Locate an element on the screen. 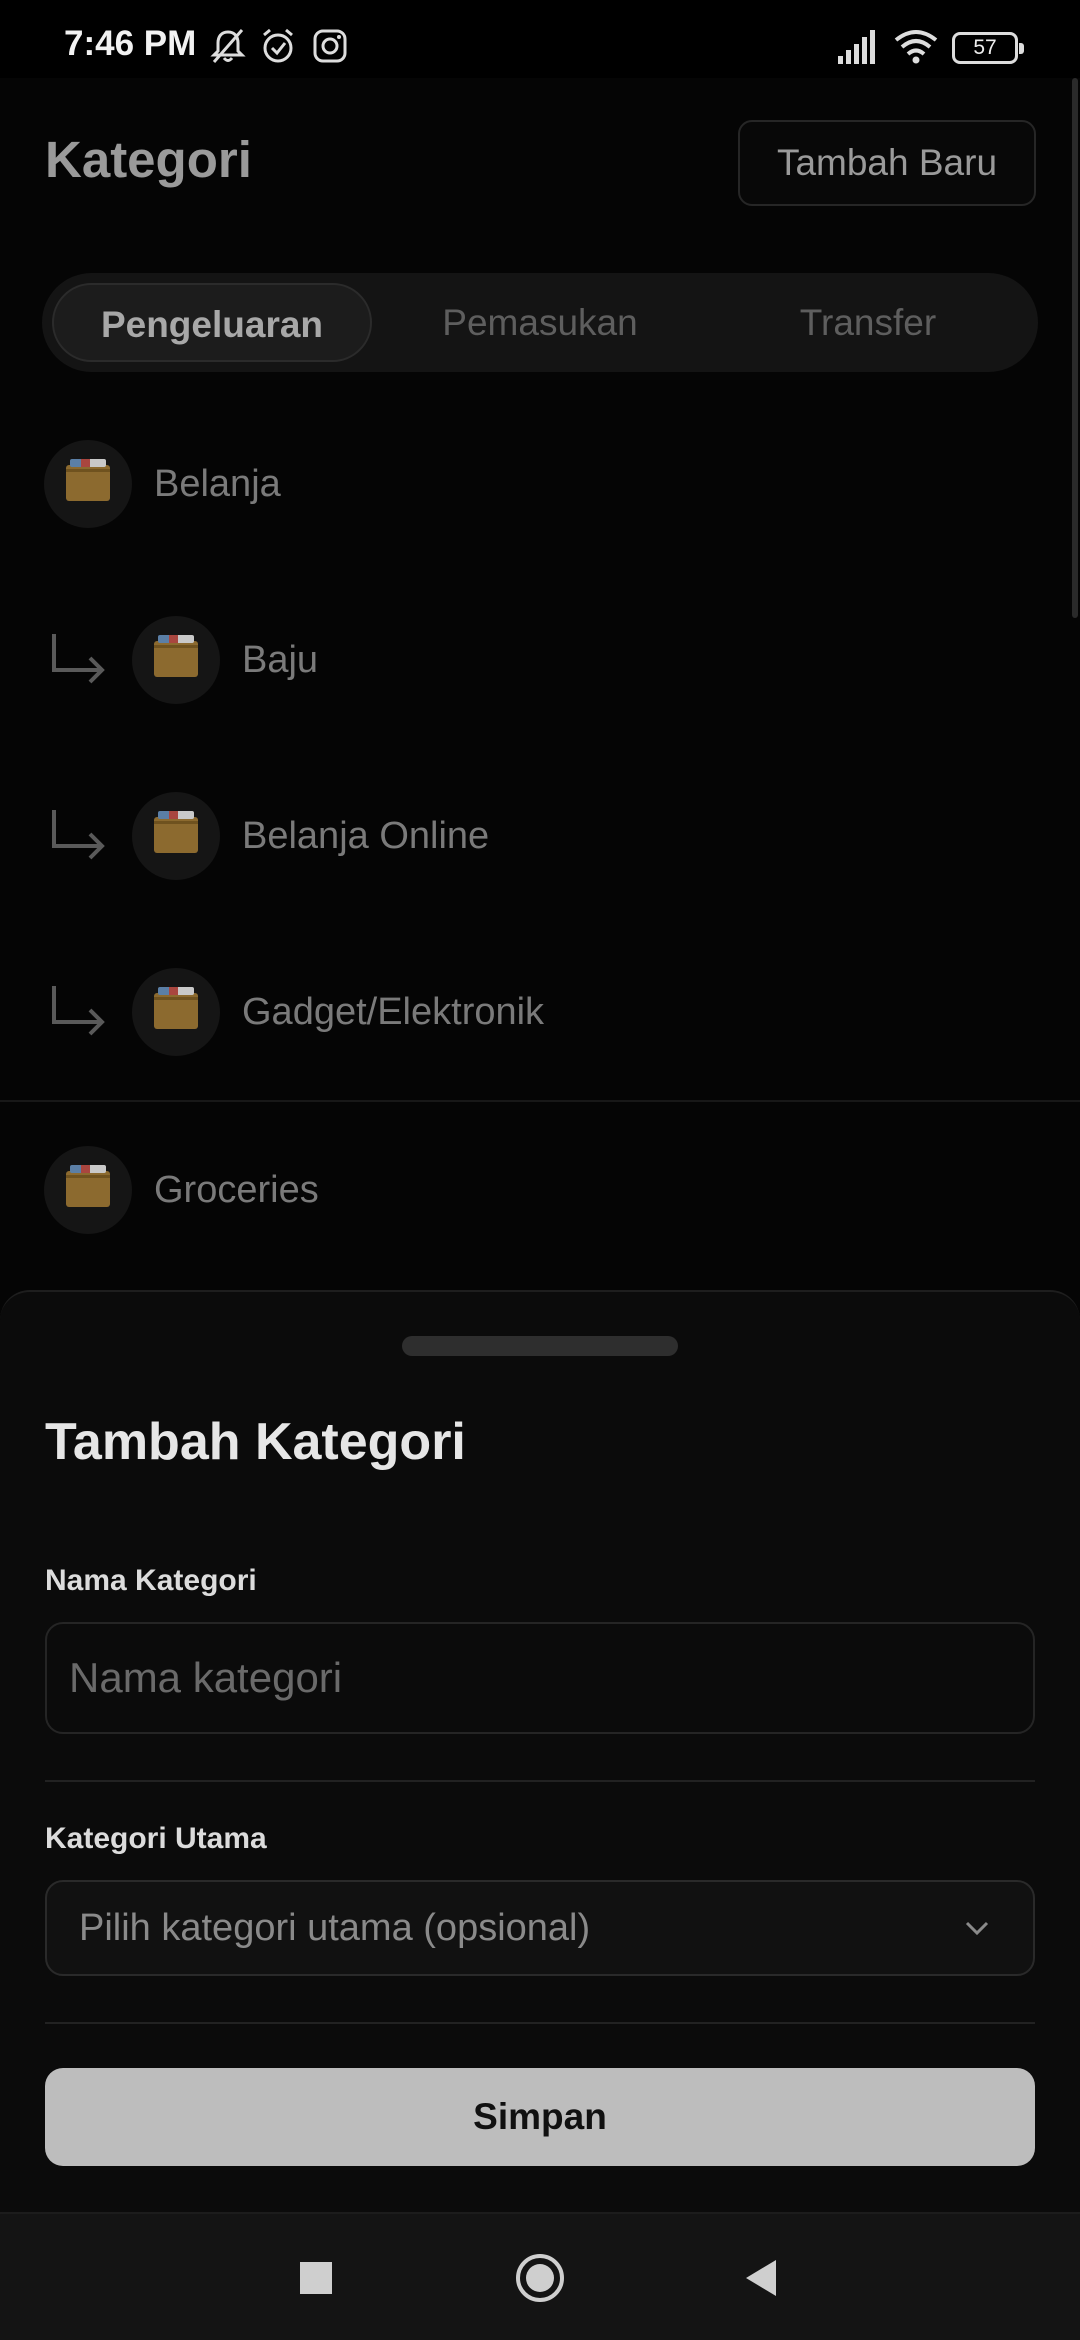 This screenshot has height=2340, width=1080. category-label: Baju is located at coordinates (280, 660).